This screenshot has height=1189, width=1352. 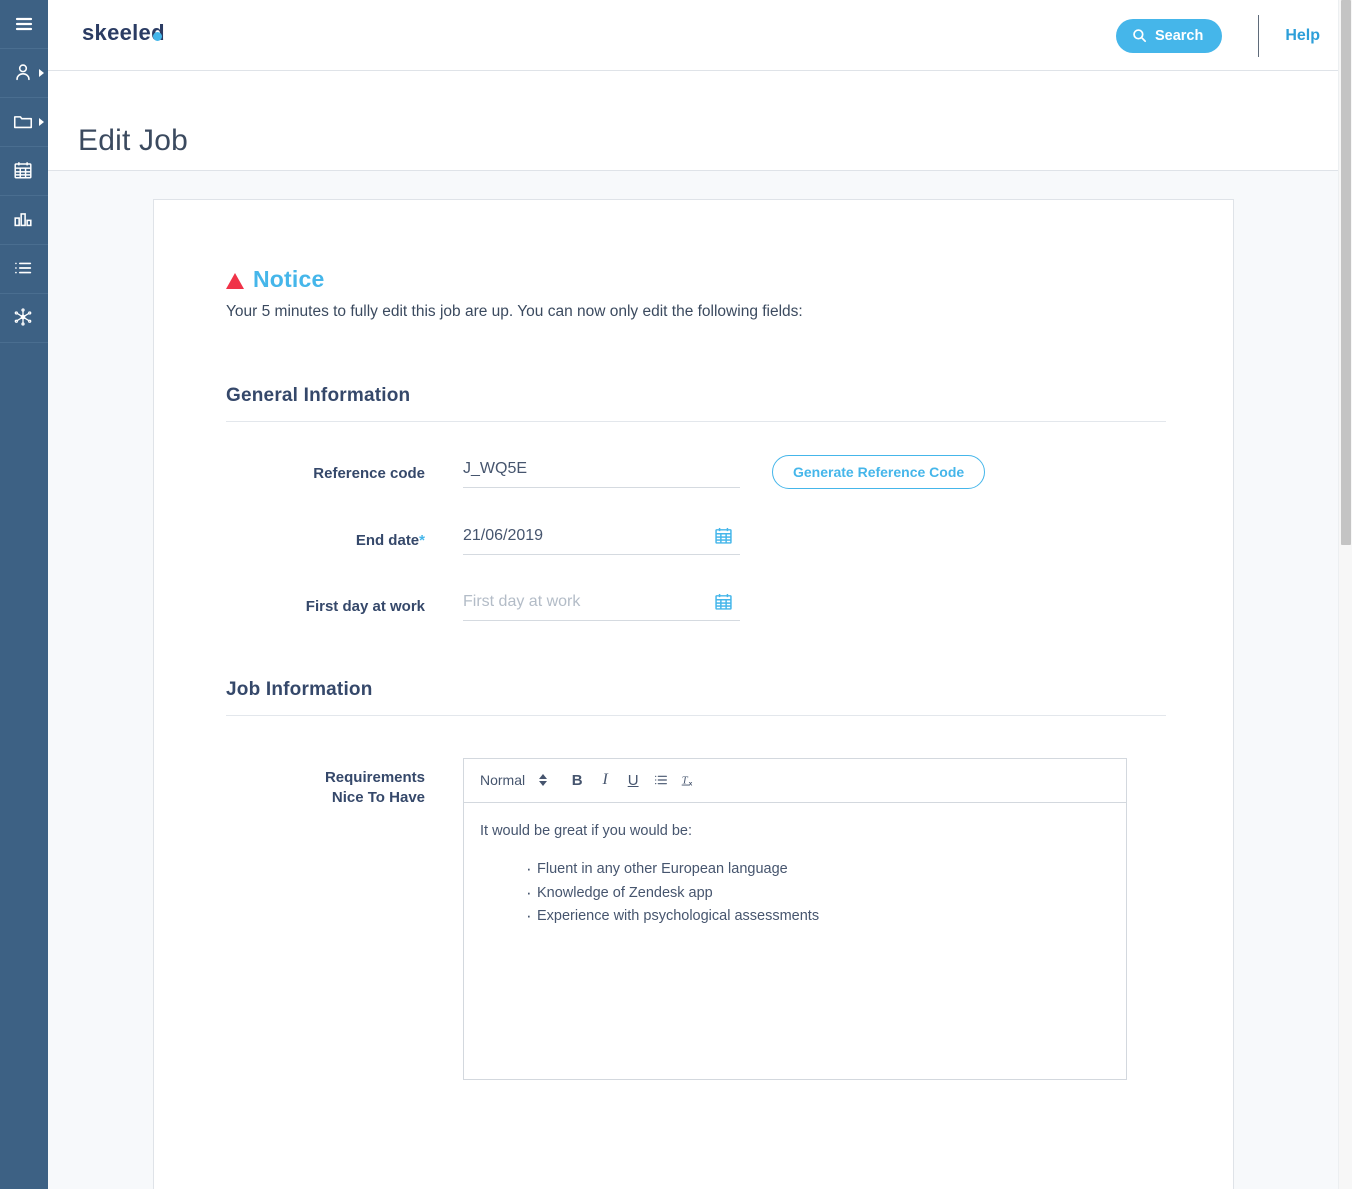 What do you see at coordinates (1179, 35) in the screenshot?
I see `search-button-label: Search` at bounding box center [1179, 35].